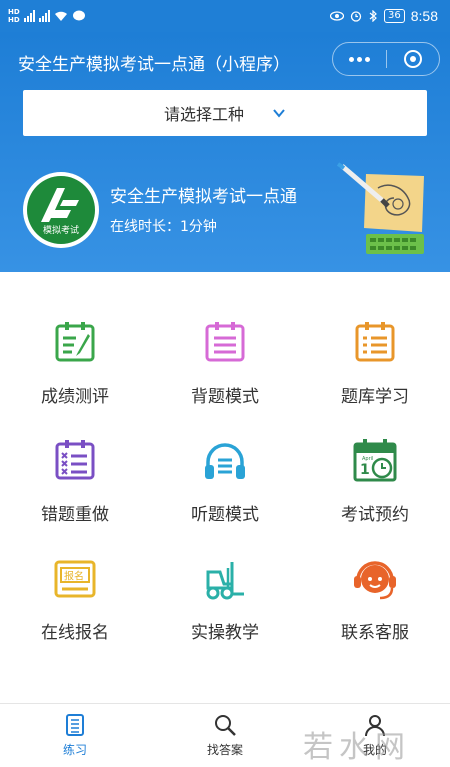 The image size is (450, 767). I want to click on memorize-clipboard-icon, so click(225, 342).